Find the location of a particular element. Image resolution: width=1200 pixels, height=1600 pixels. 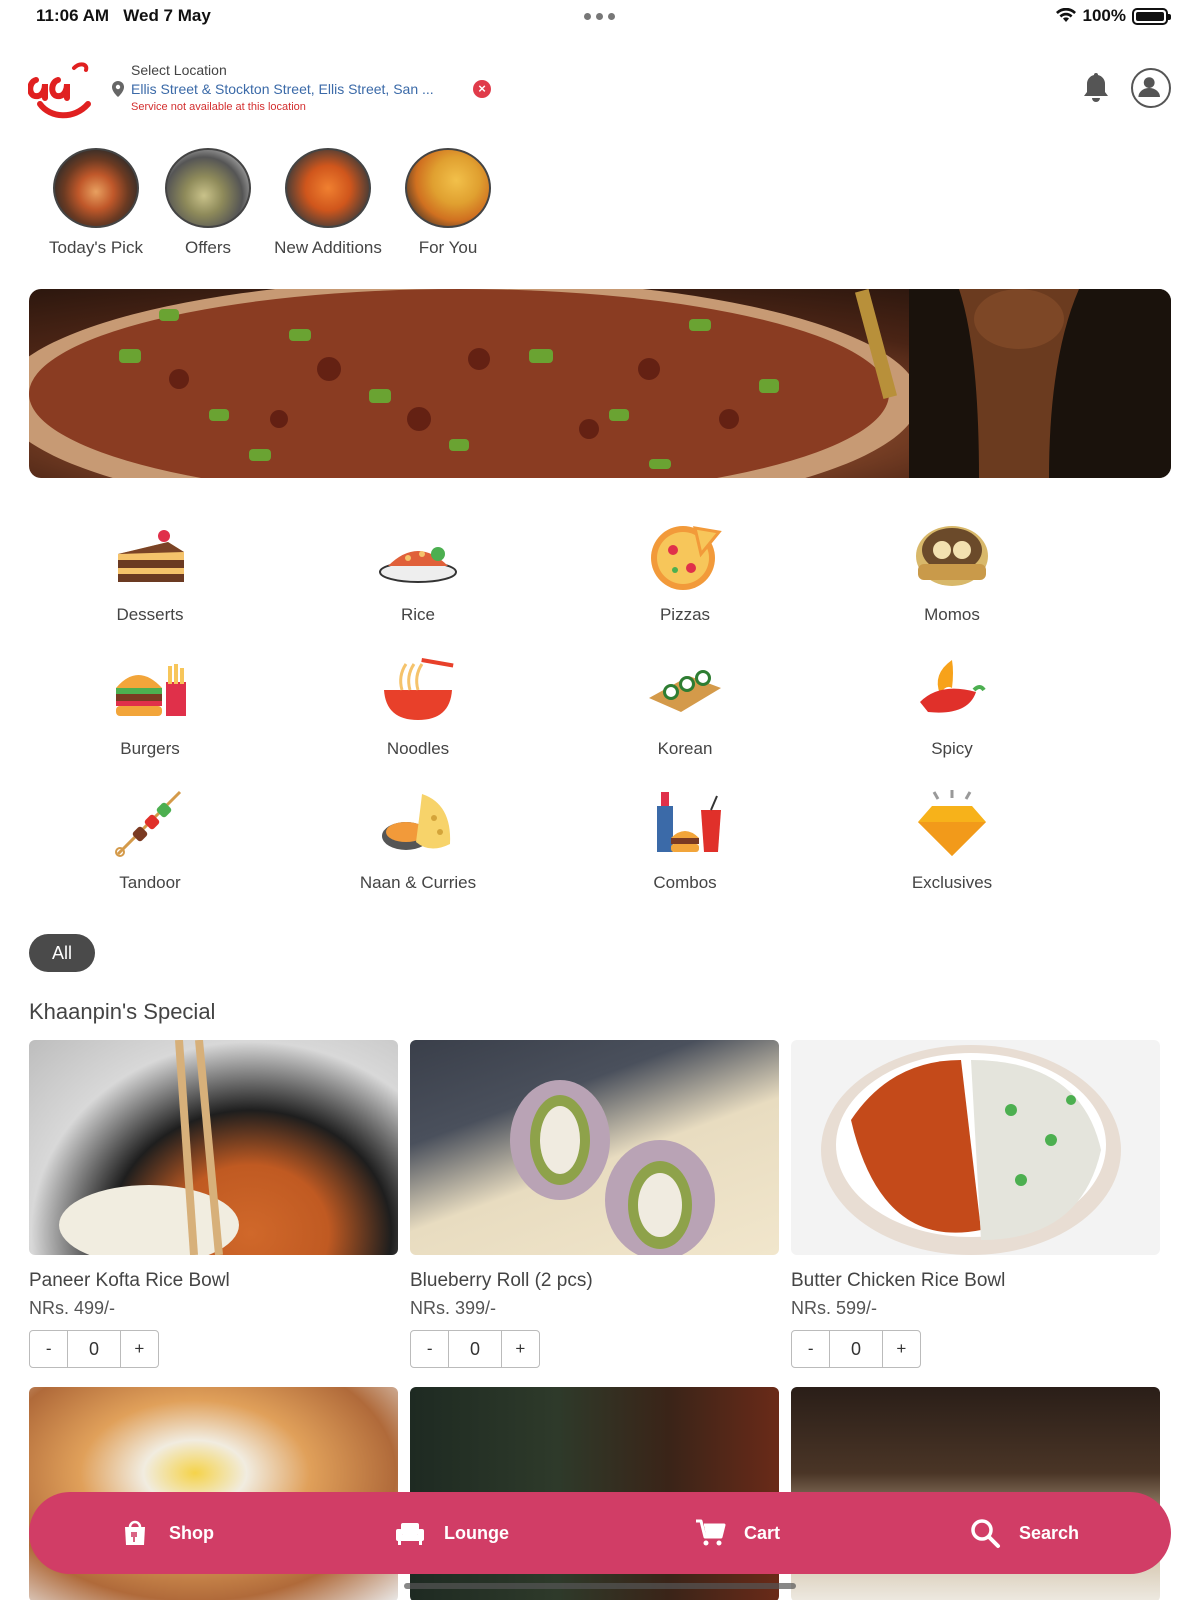

promo-banner is located at coordinates (600, 383).